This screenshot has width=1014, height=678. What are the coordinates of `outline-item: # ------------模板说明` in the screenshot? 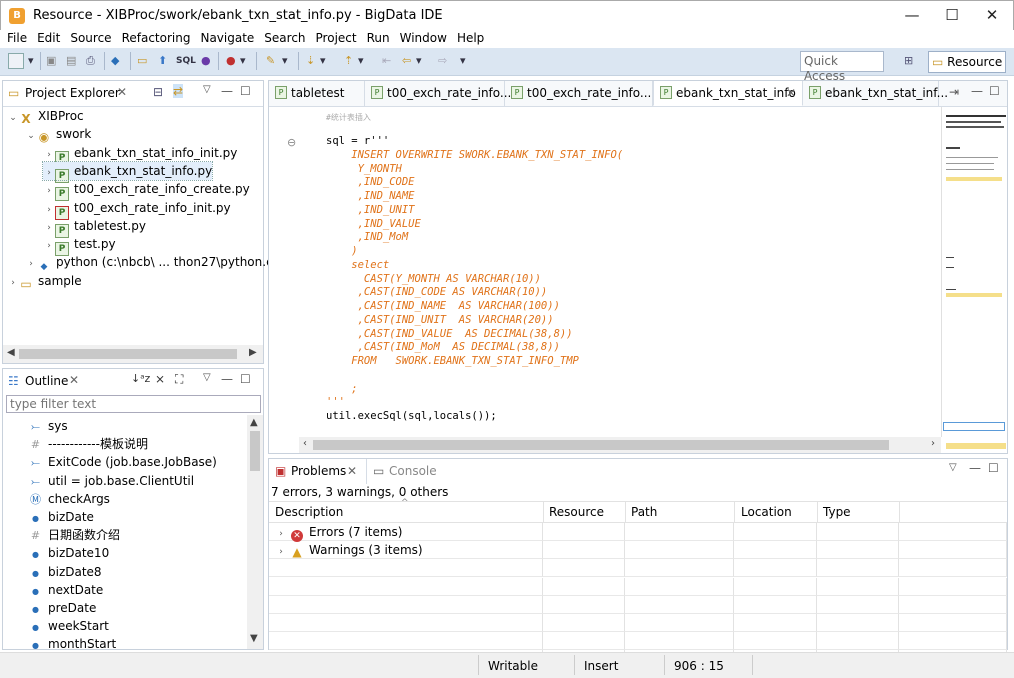 It's located at (88, 444).